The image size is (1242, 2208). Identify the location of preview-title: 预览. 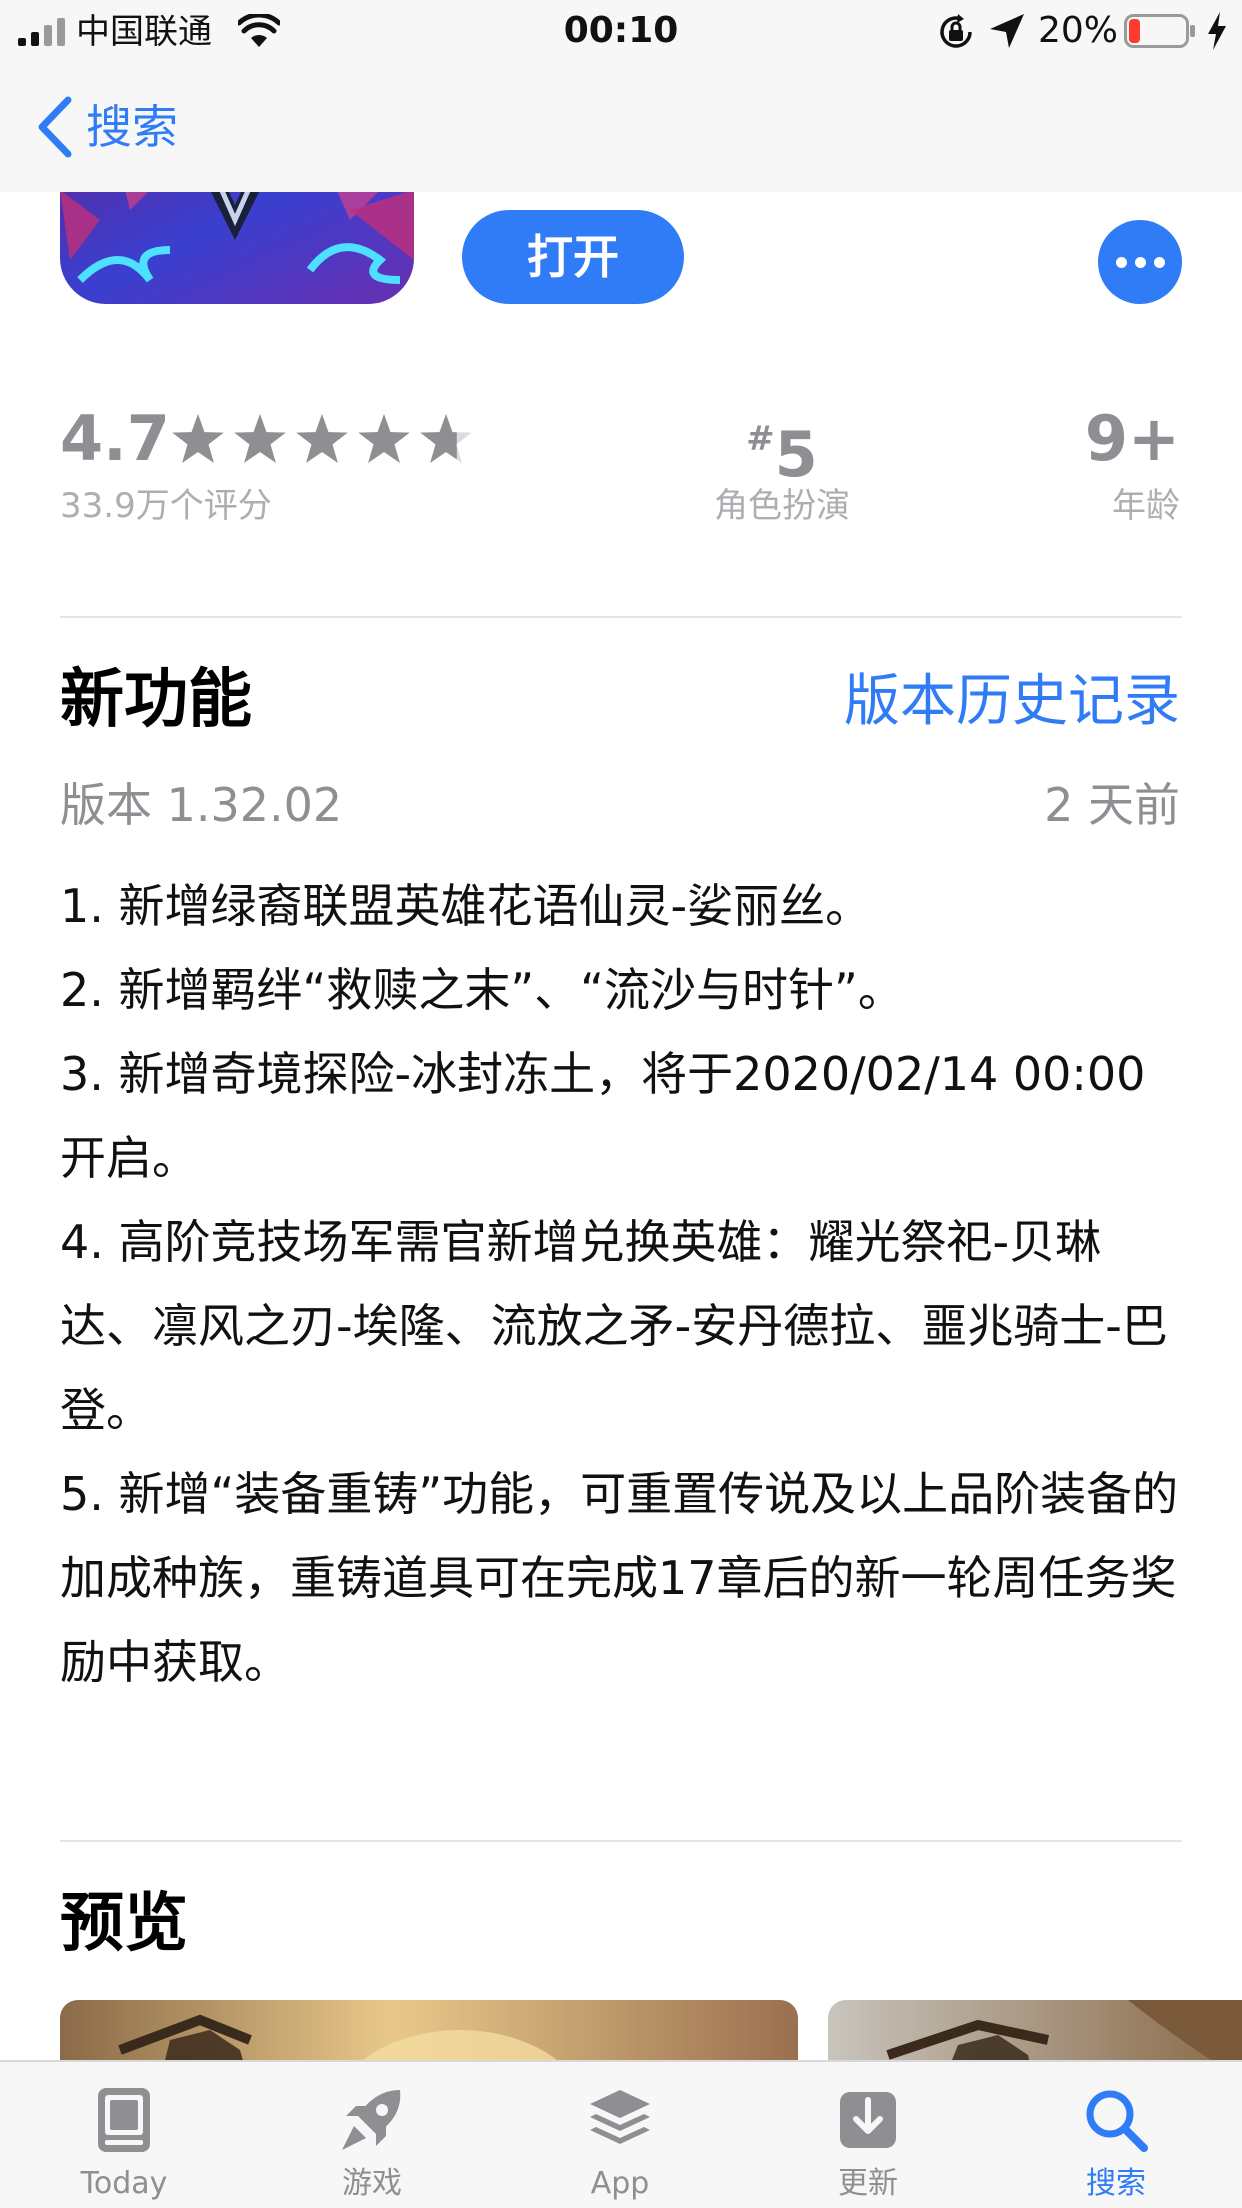
(124, 1924).